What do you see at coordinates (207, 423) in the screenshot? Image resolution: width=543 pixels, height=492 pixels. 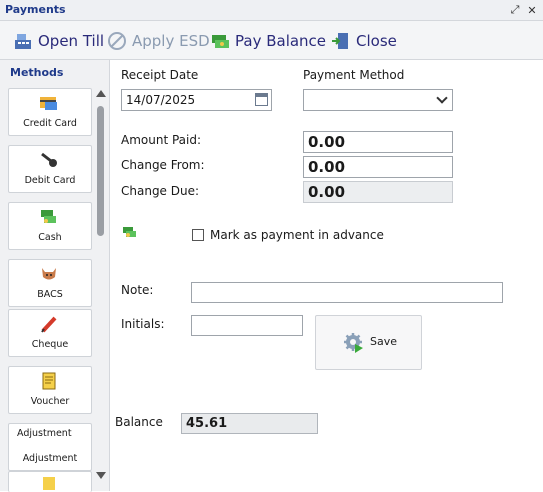 I see `balance-value: 45.61` at bounding box center [207, 423].